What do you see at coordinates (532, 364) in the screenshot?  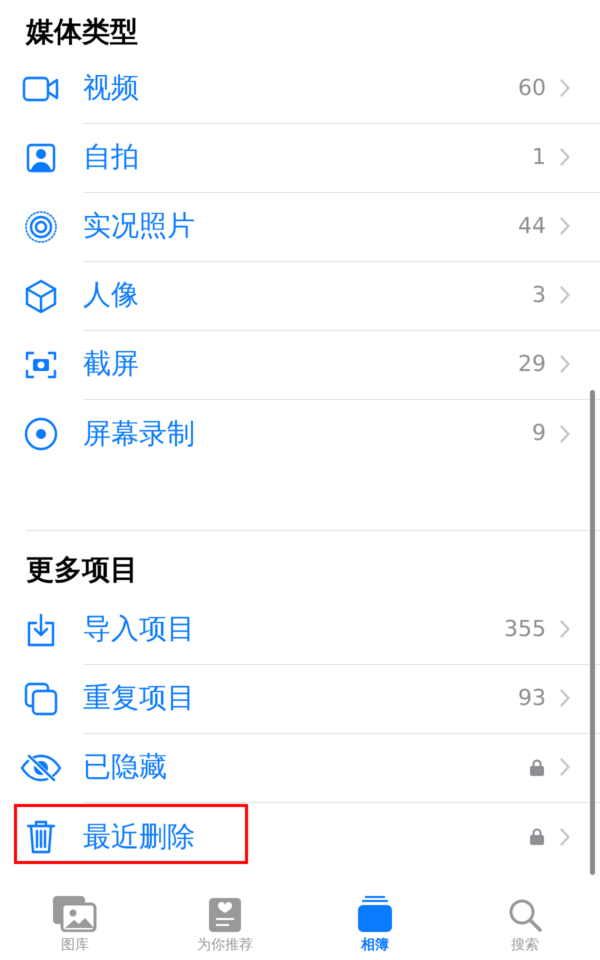 I see `item-count: 29` at bounding box center [532, 364].